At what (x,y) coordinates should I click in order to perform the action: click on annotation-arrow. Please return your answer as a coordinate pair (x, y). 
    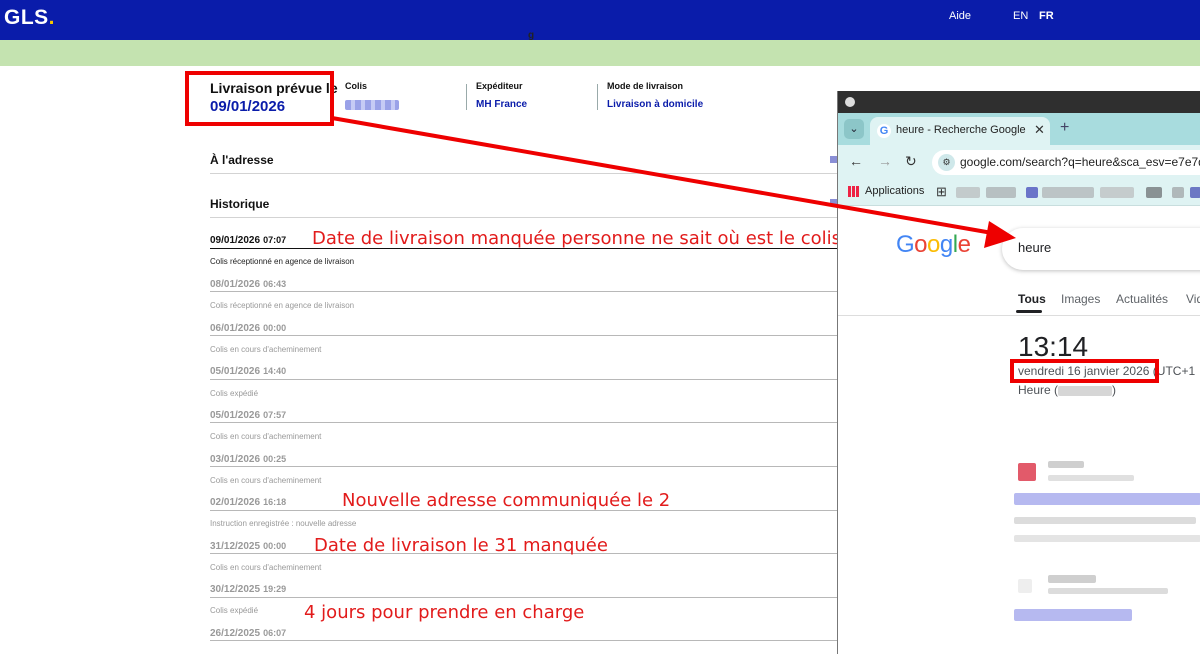
    Looking at the image, I should click on (673, 182).